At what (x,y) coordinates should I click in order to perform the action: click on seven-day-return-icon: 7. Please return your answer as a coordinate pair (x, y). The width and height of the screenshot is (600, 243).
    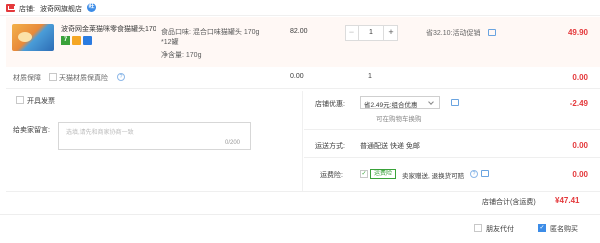
    Looking at the image, I should click on (65, 40).